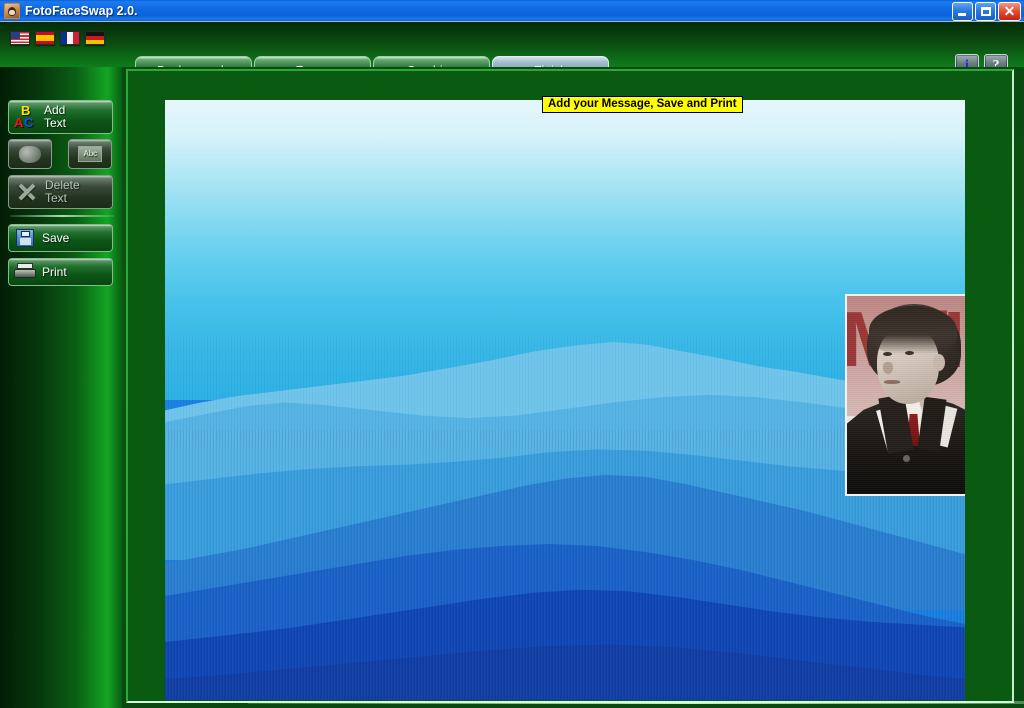 This screenshot has height=708, width=1024. What do you see at coordinates (636, 702) in the screenshot?
I see `panel-bottom-edge` at bounding box center [636, 702].